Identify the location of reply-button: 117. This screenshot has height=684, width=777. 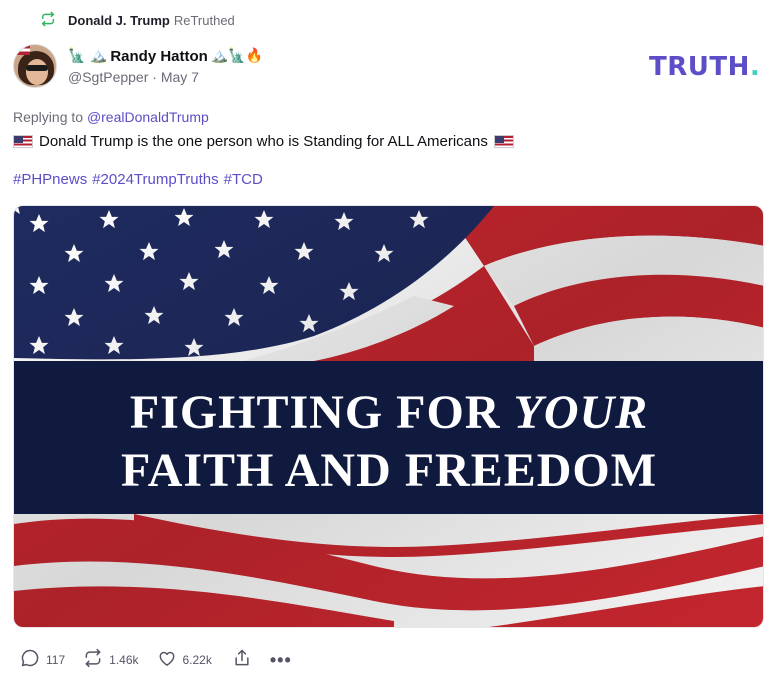
(42, 659).